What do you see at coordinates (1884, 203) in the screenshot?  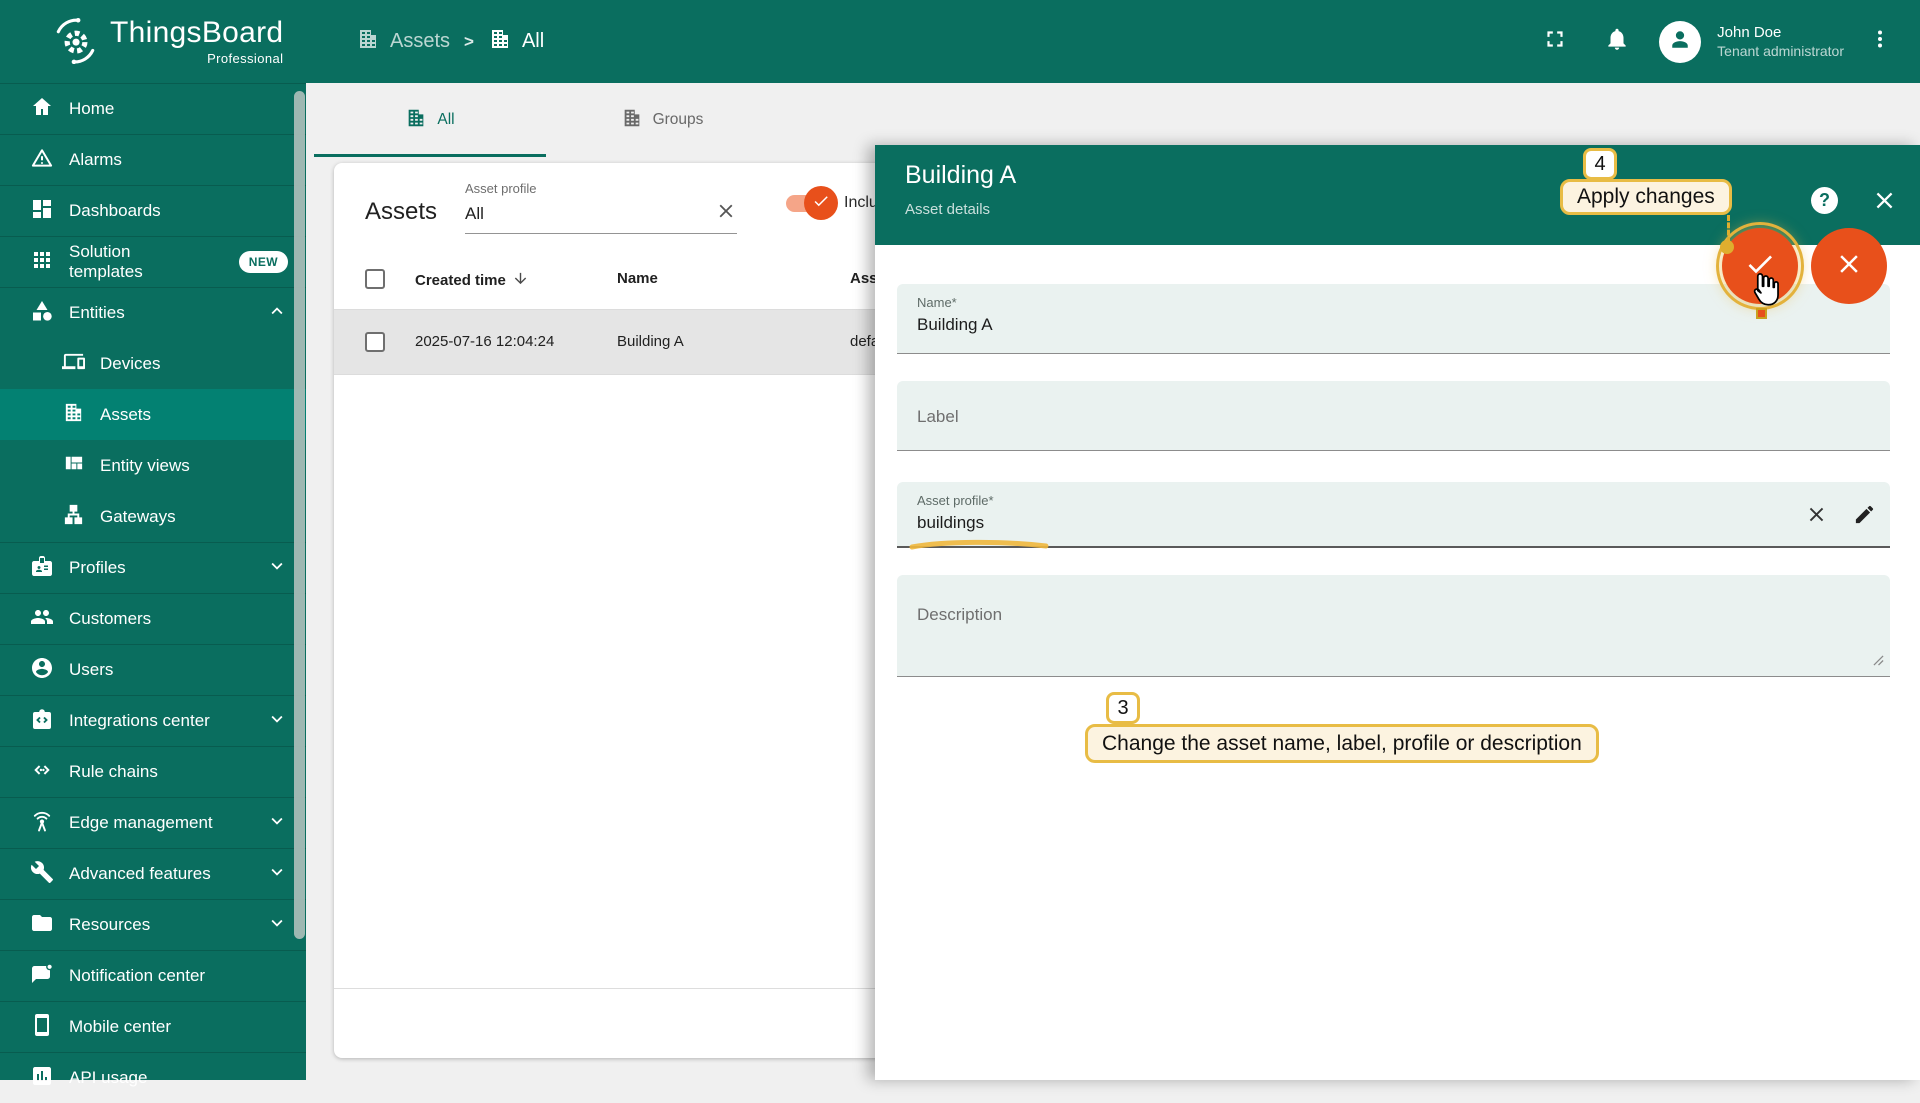 I see `close-panel-button` at bounding box center [1884, 203].